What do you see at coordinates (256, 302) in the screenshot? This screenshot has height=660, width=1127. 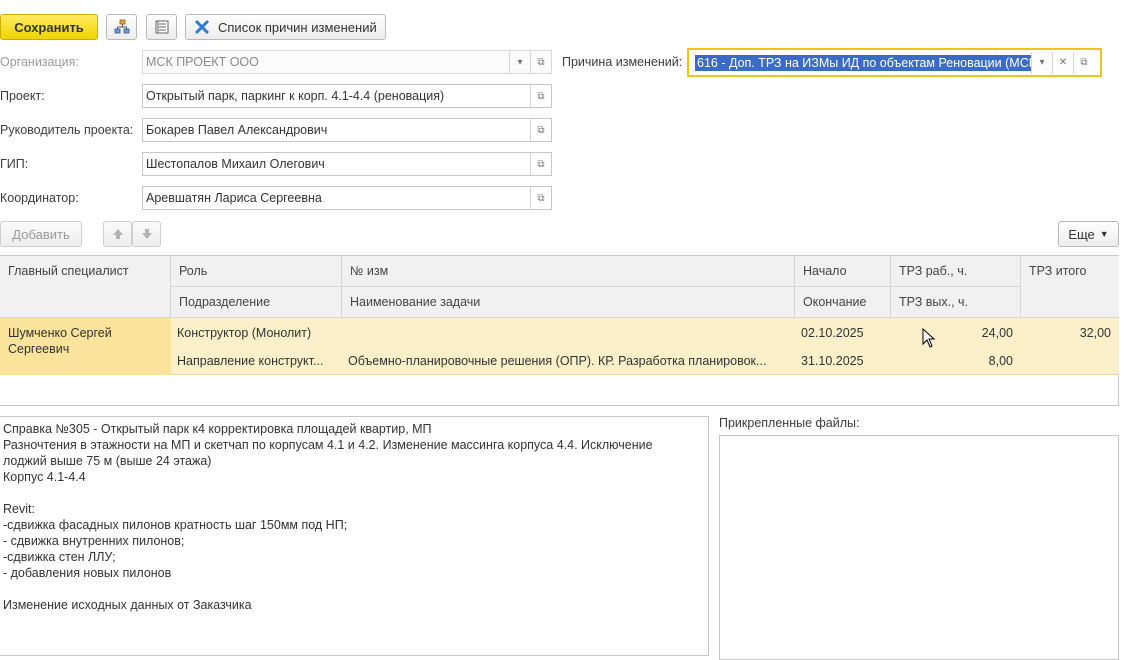 I see `header-division: Подразделение` at bounding box center [256, 302].